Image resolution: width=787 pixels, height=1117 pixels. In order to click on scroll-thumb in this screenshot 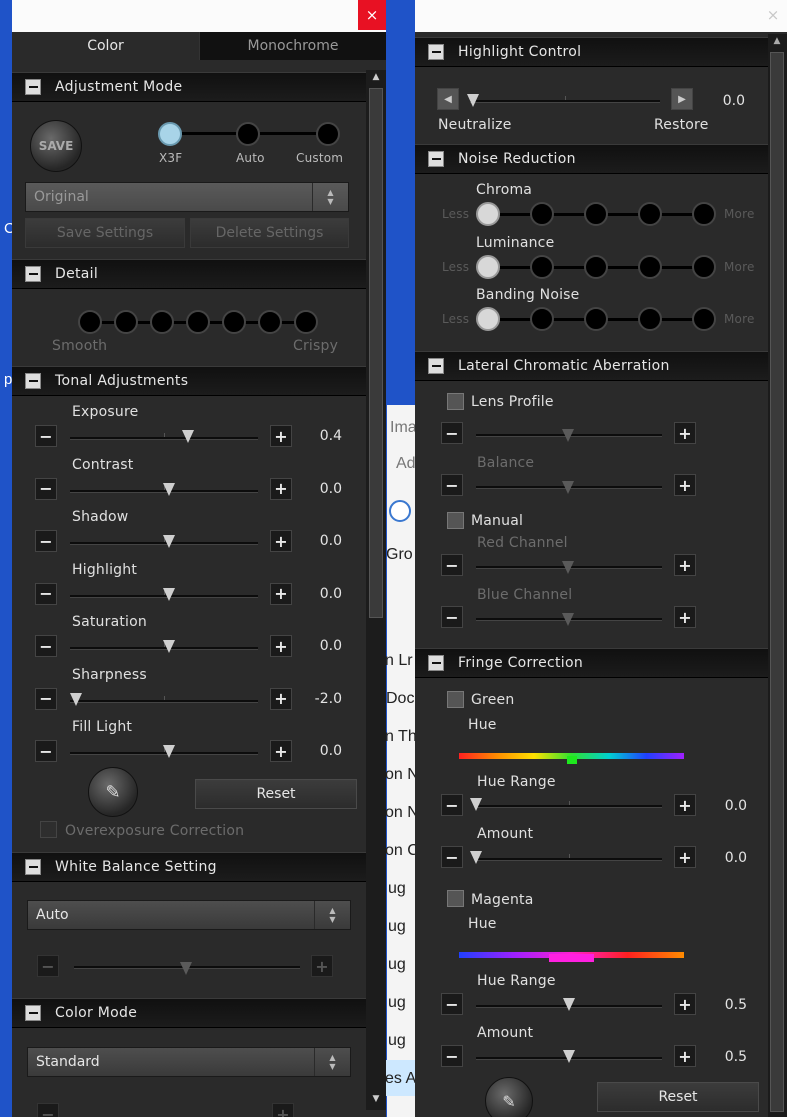, I will do `click(376, 353)`.